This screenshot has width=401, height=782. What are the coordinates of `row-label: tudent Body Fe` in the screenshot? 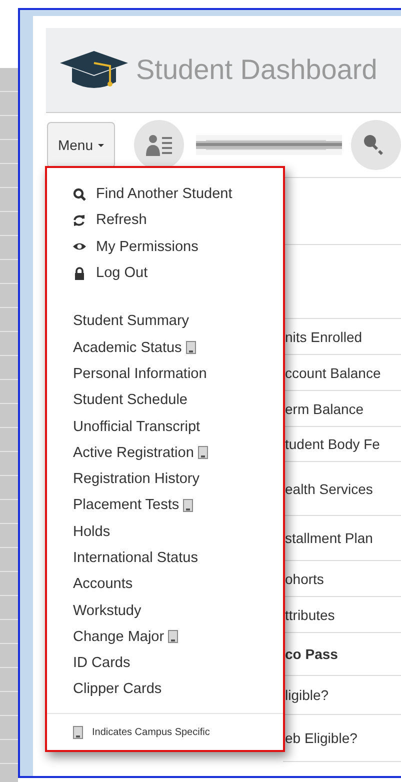 It's located at (332, 444).